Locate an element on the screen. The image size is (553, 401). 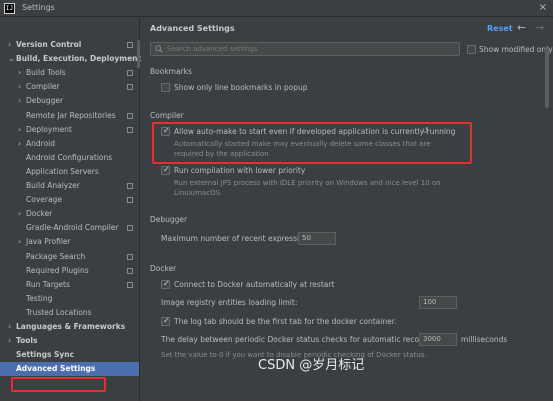
sidebar-item-label: Remote Jar Repositories is located at coordinates (71, 115).